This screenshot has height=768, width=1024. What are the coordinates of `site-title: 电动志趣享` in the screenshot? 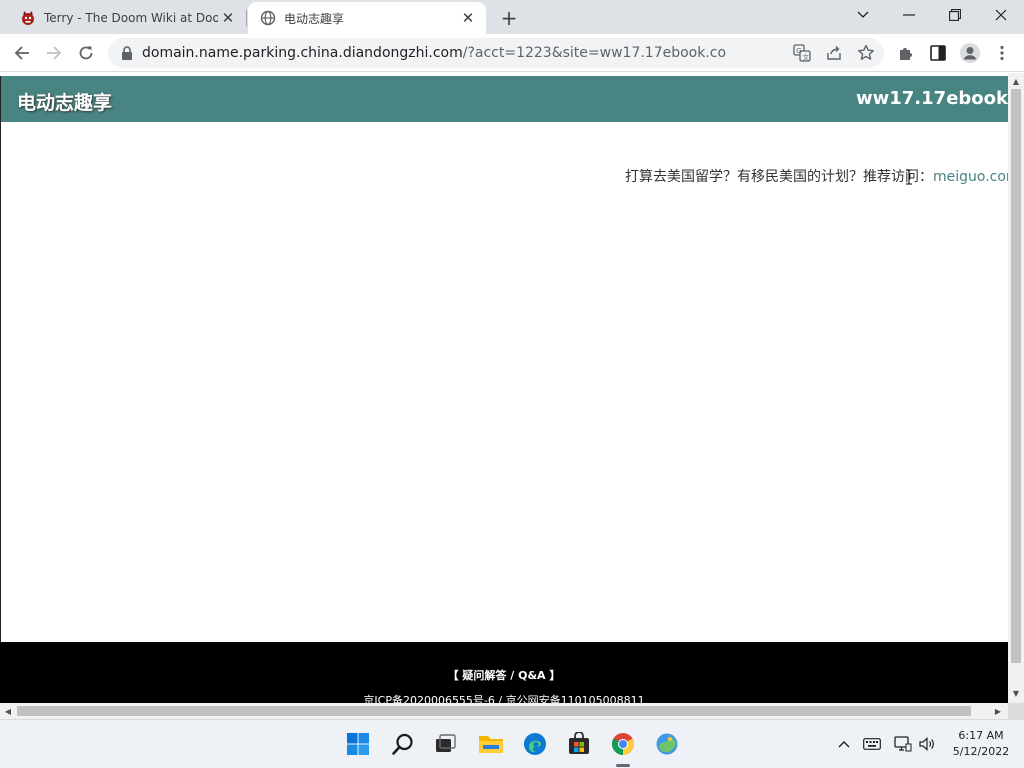 It's located at (64, 101).